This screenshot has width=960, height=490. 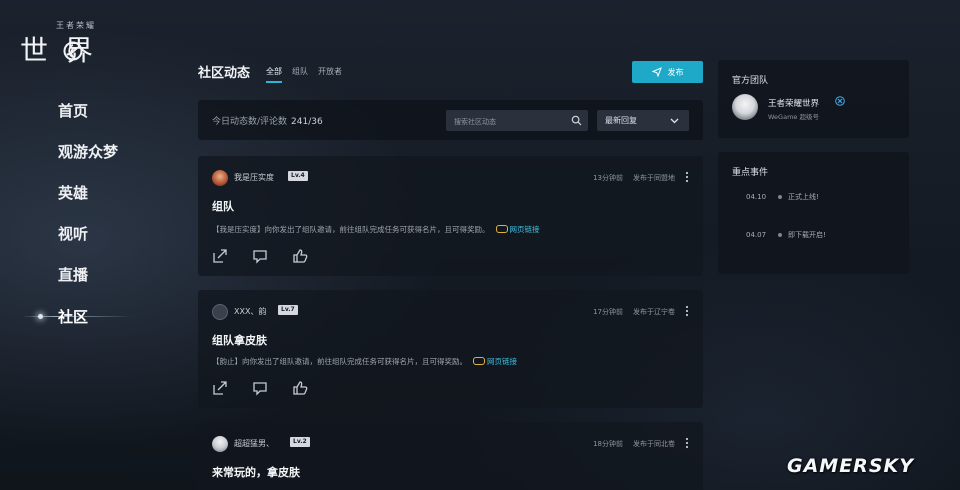 I want to click on event-text: 即下载开启!, so click(x=807, y=235).